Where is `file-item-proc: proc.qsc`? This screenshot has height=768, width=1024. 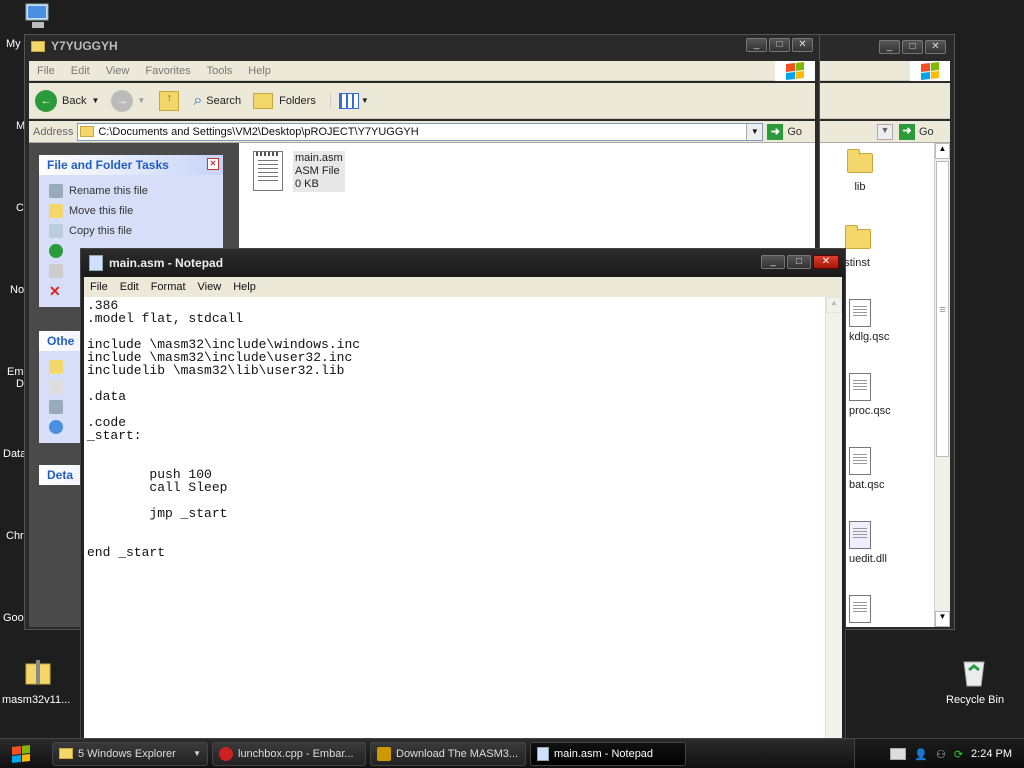 file-item-proc: proc.qsc is located at coordinates (870, 395).